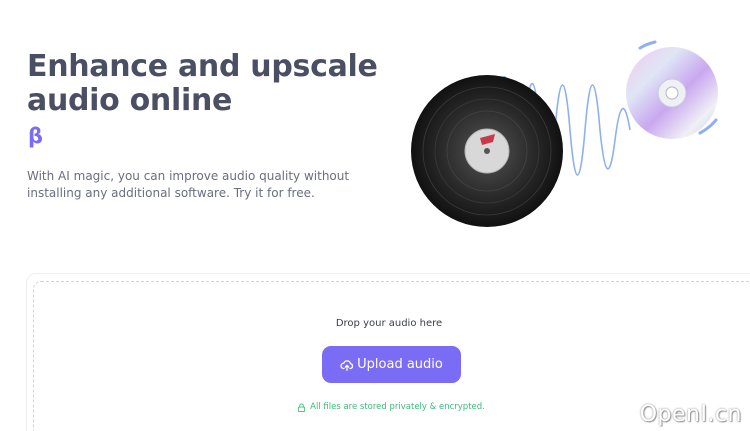  Describe the element at coordinates (487, 151) in the screenshot. I see `vinyl-record-icon` at that location.